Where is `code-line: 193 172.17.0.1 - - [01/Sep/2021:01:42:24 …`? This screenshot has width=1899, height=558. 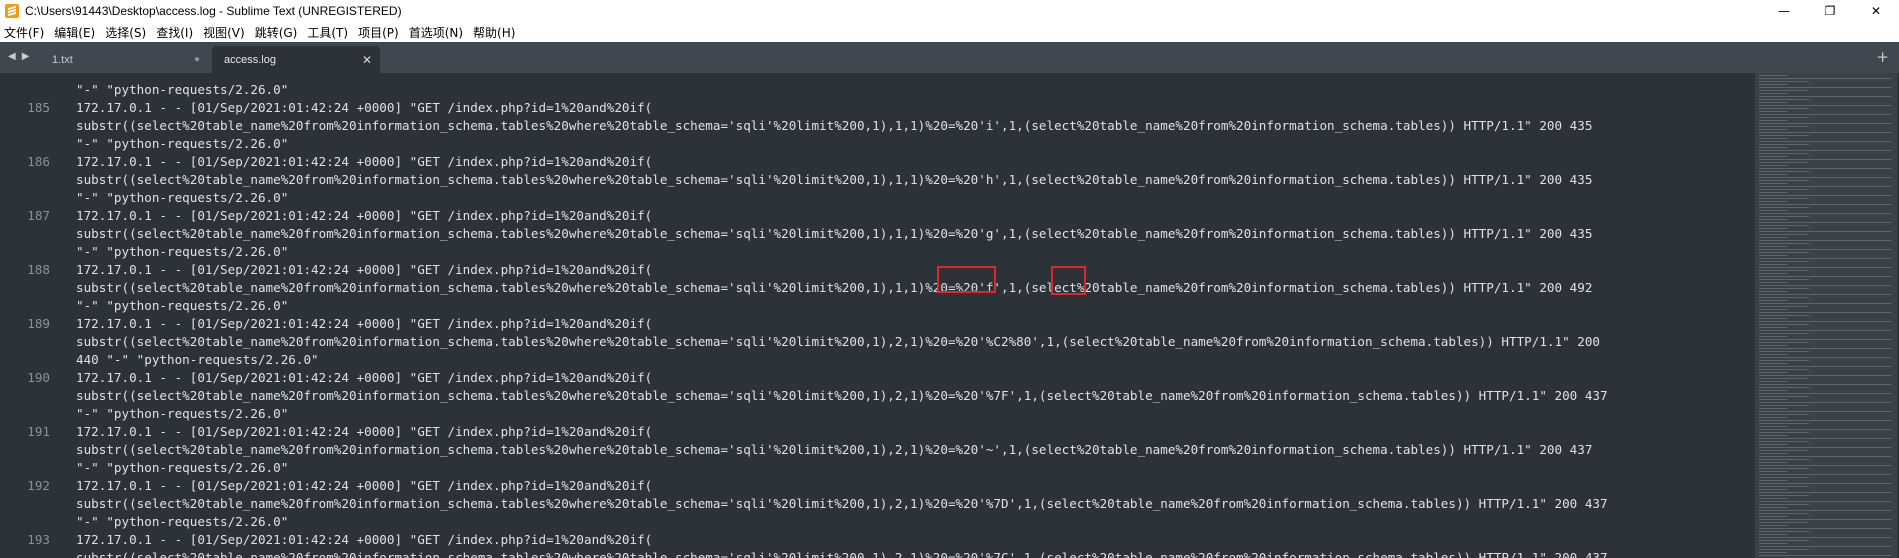 code-line: 193 172.17.0.1 - - [01/Sep/2021:01:42:24 … is located at coordinates (876, 540).